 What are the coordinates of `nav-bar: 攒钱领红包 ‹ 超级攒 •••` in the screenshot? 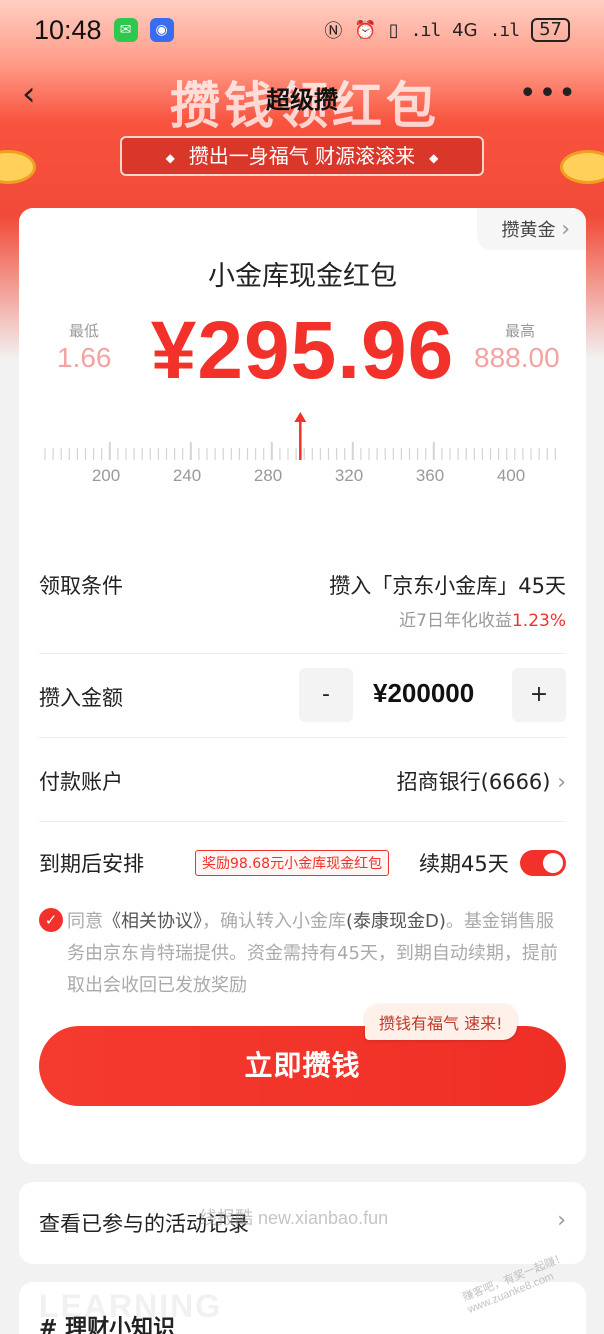 It's located at (302, 98).